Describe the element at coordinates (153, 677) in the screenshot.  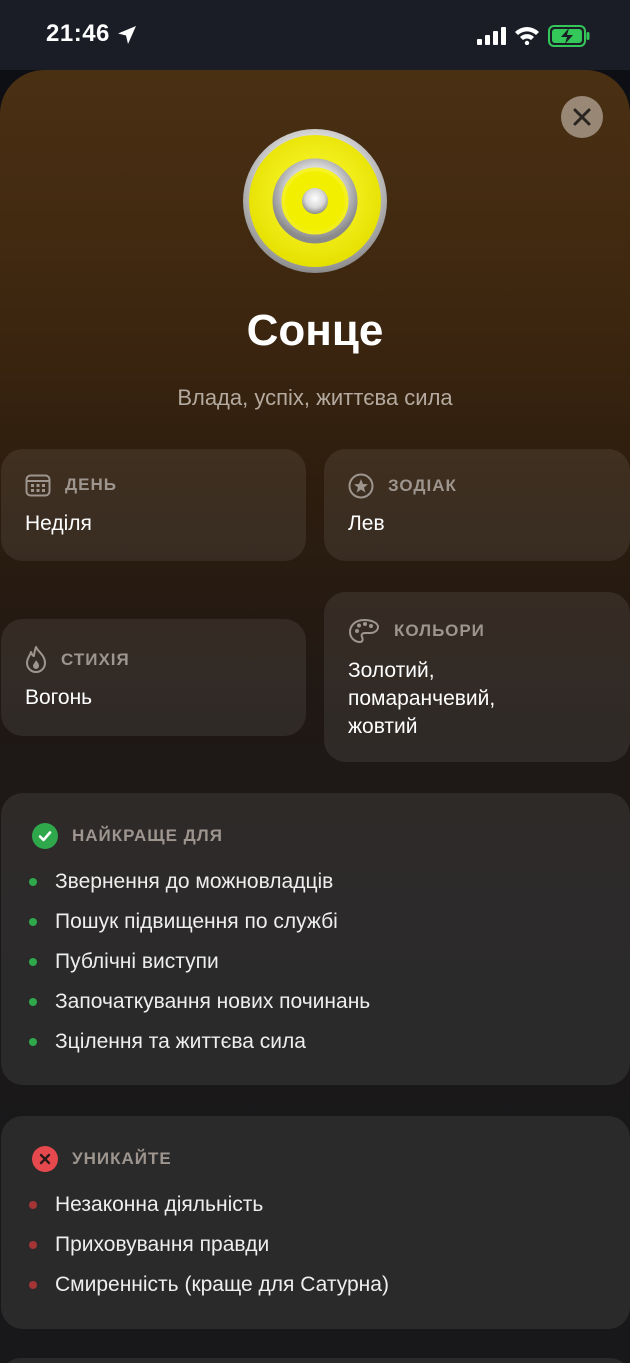
I see `element-card: СТИХІЯ Вогонь` at that location.